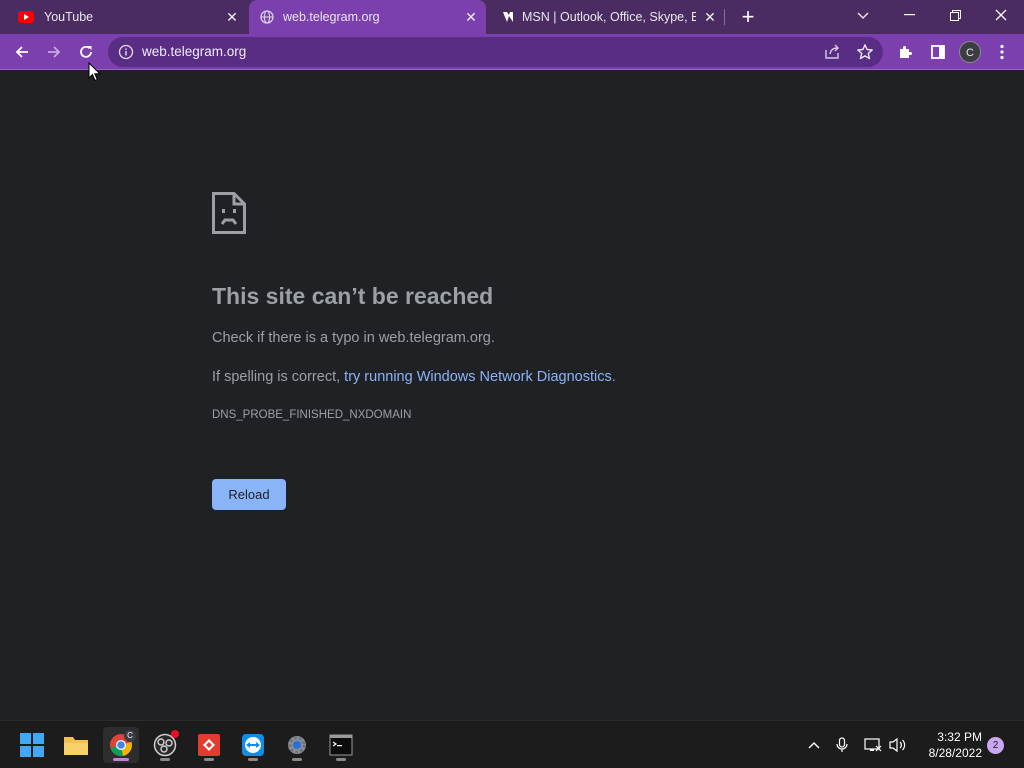 This screenshot has height=768, width=1024. I want to click on microphone-icon, so click(842, 744).